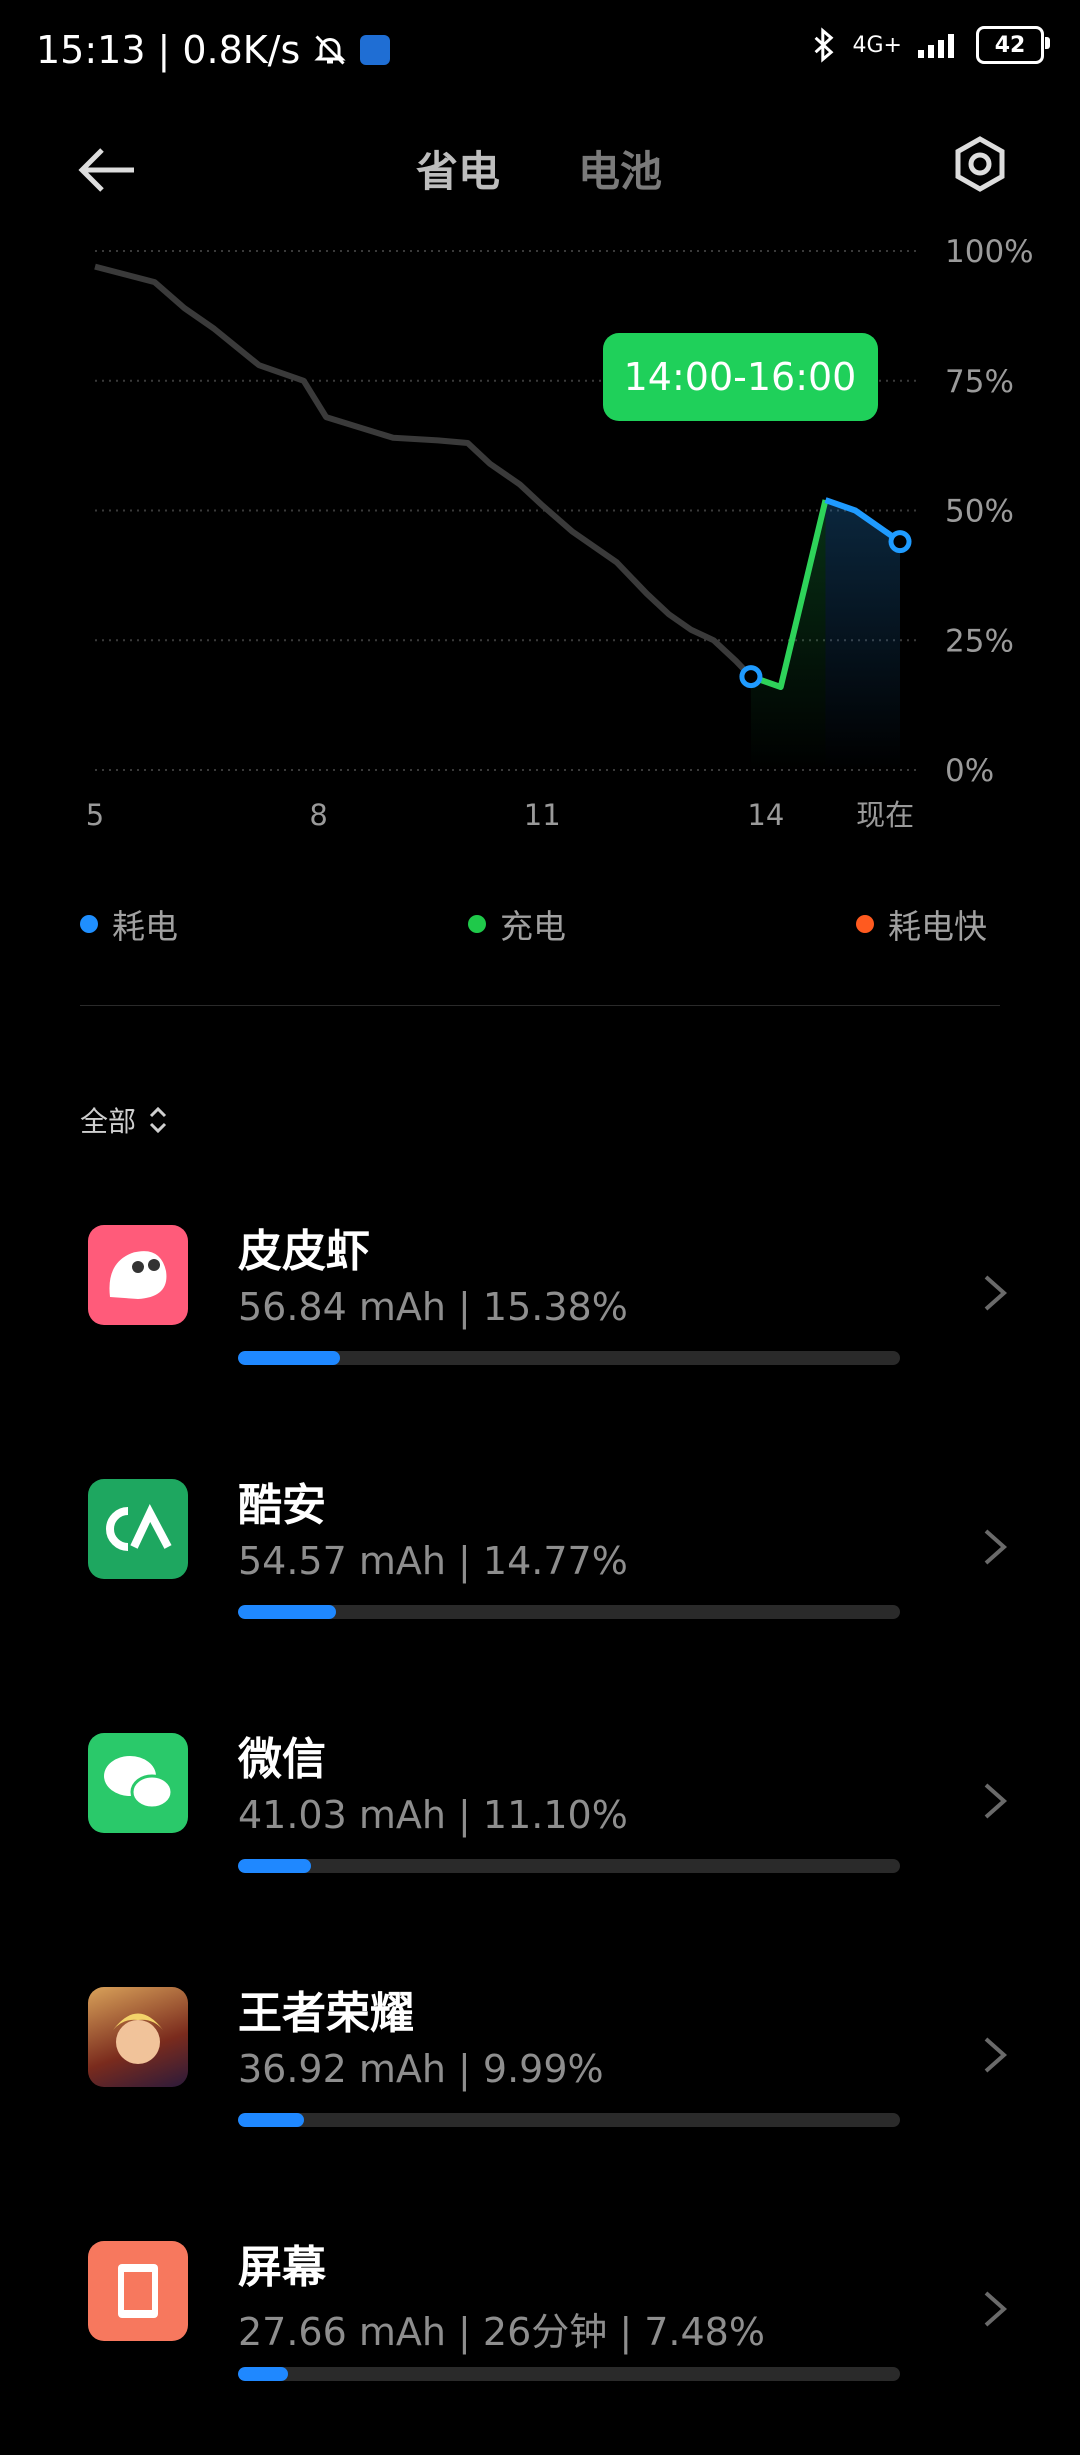 The width and height of the screenshot is (1080, 2455). What do you see at coordinates (969, 771) in the screenshot?
I see `y-tick-label: 0%` at bounding box center [969, 771].